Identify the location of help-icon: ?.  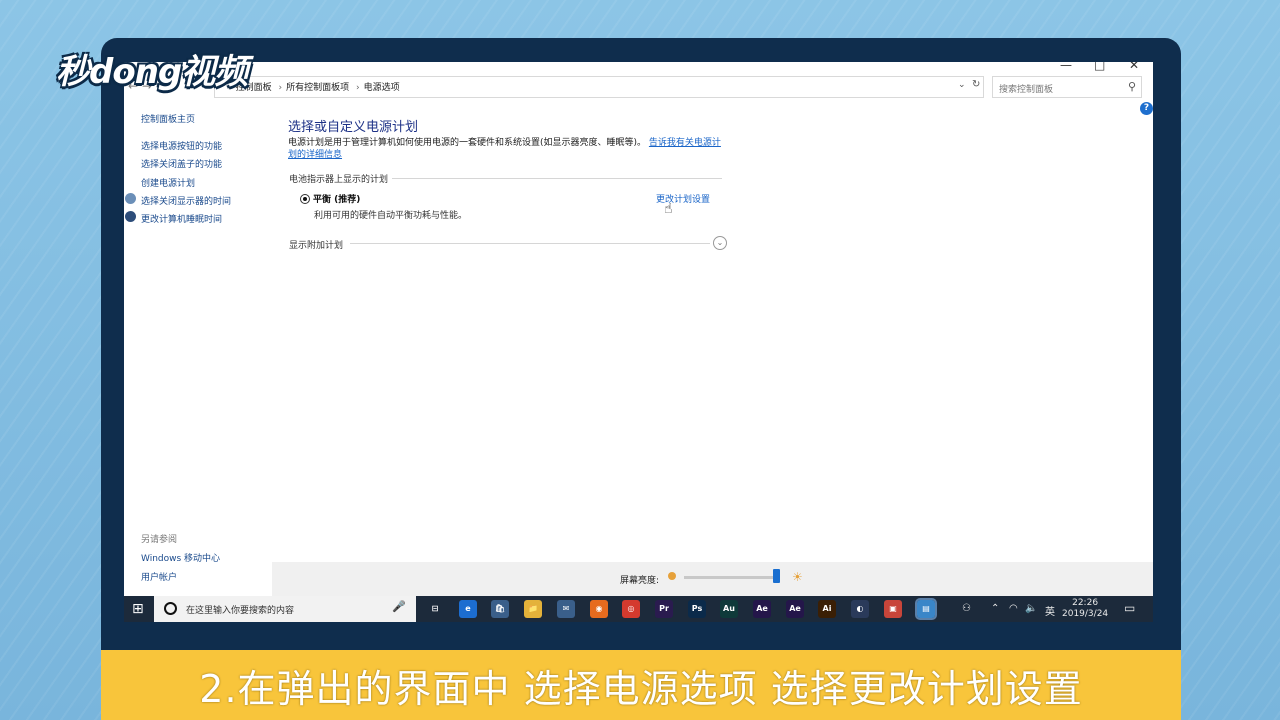
(1146, 108).